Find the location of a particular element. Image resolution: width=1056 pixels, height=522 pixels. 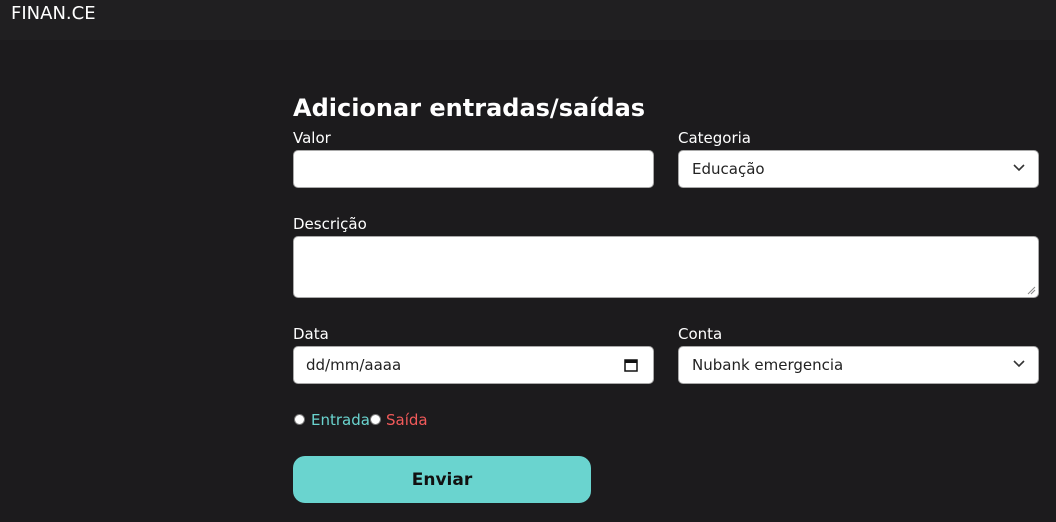

entrada-radio-label: Entrada is located at coordinates (340, 420).